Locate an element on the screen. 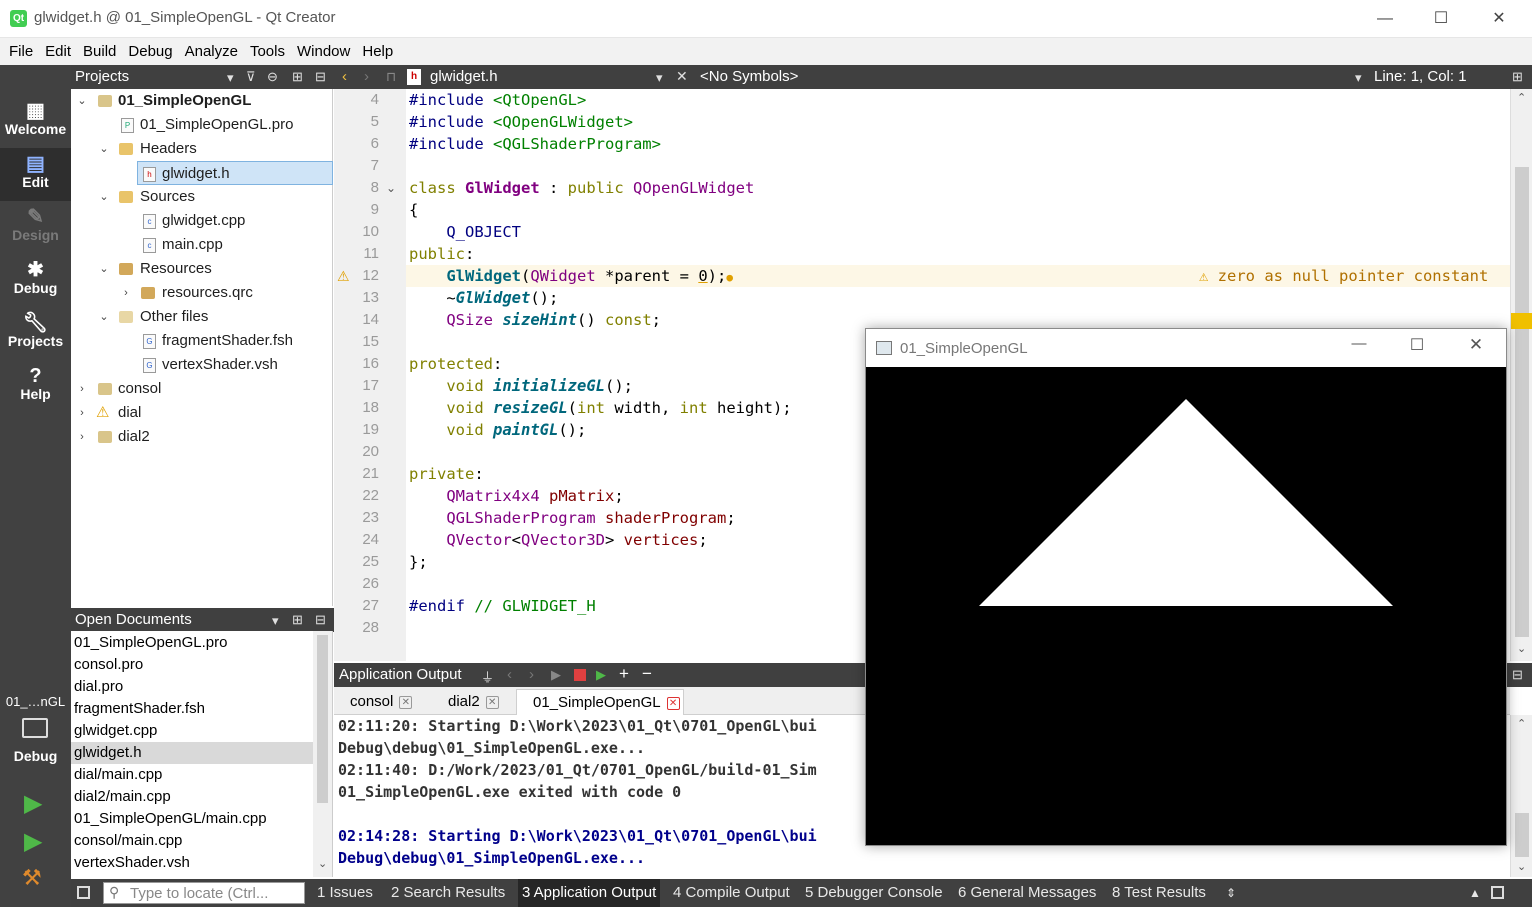 This screenshot has height=907, width=1532. tree-item-glwidget-cpp: c glwidget.cpp is located at coordinates (202, 221).